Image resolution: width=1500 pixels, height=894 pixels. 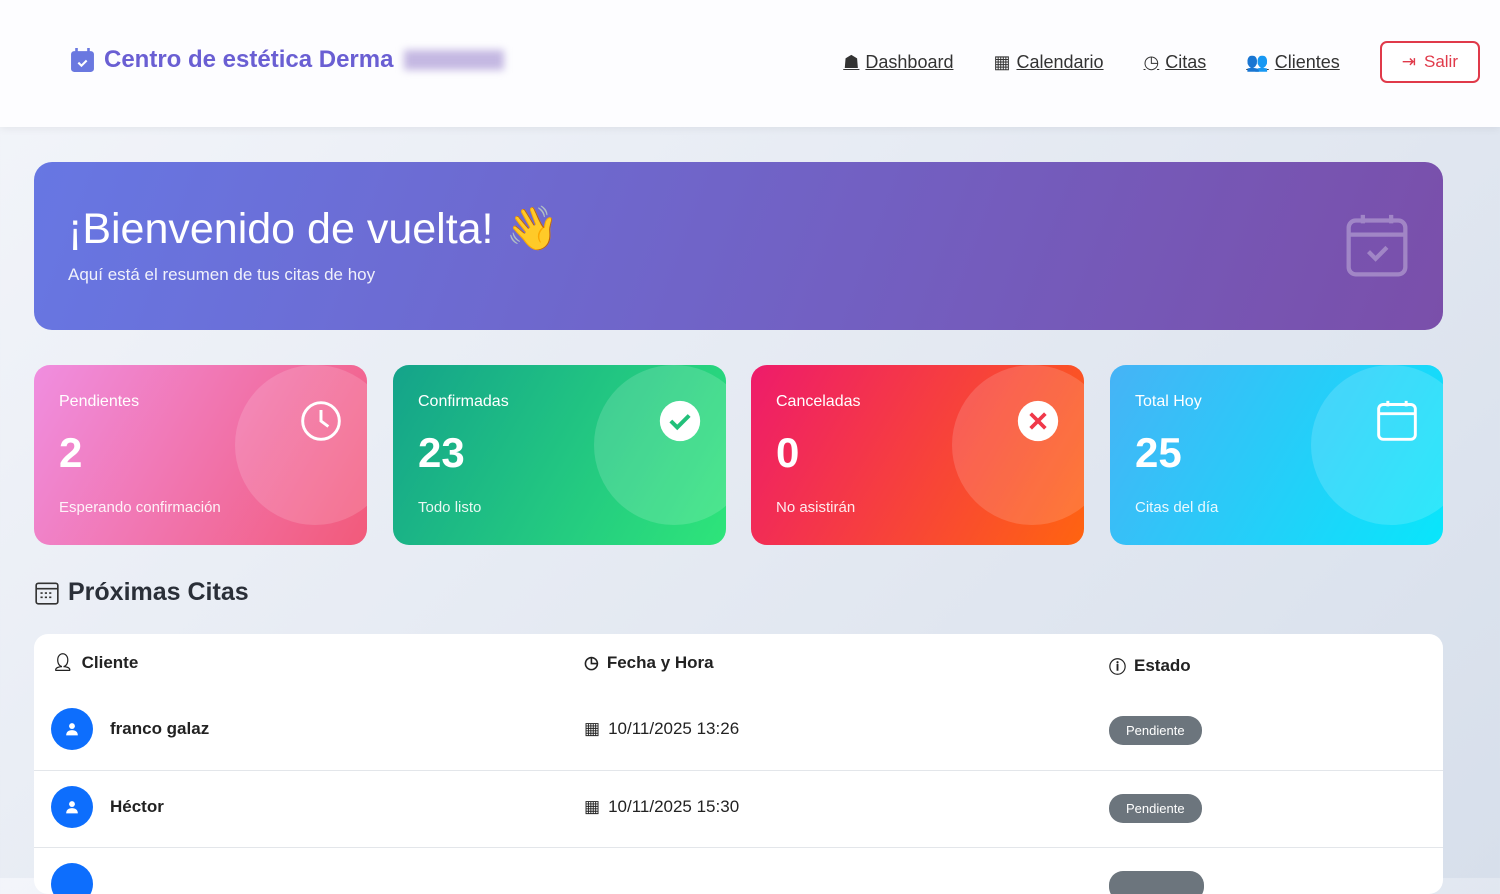 I want to click on client-name: franco galaz, so click(x=160, y=728).